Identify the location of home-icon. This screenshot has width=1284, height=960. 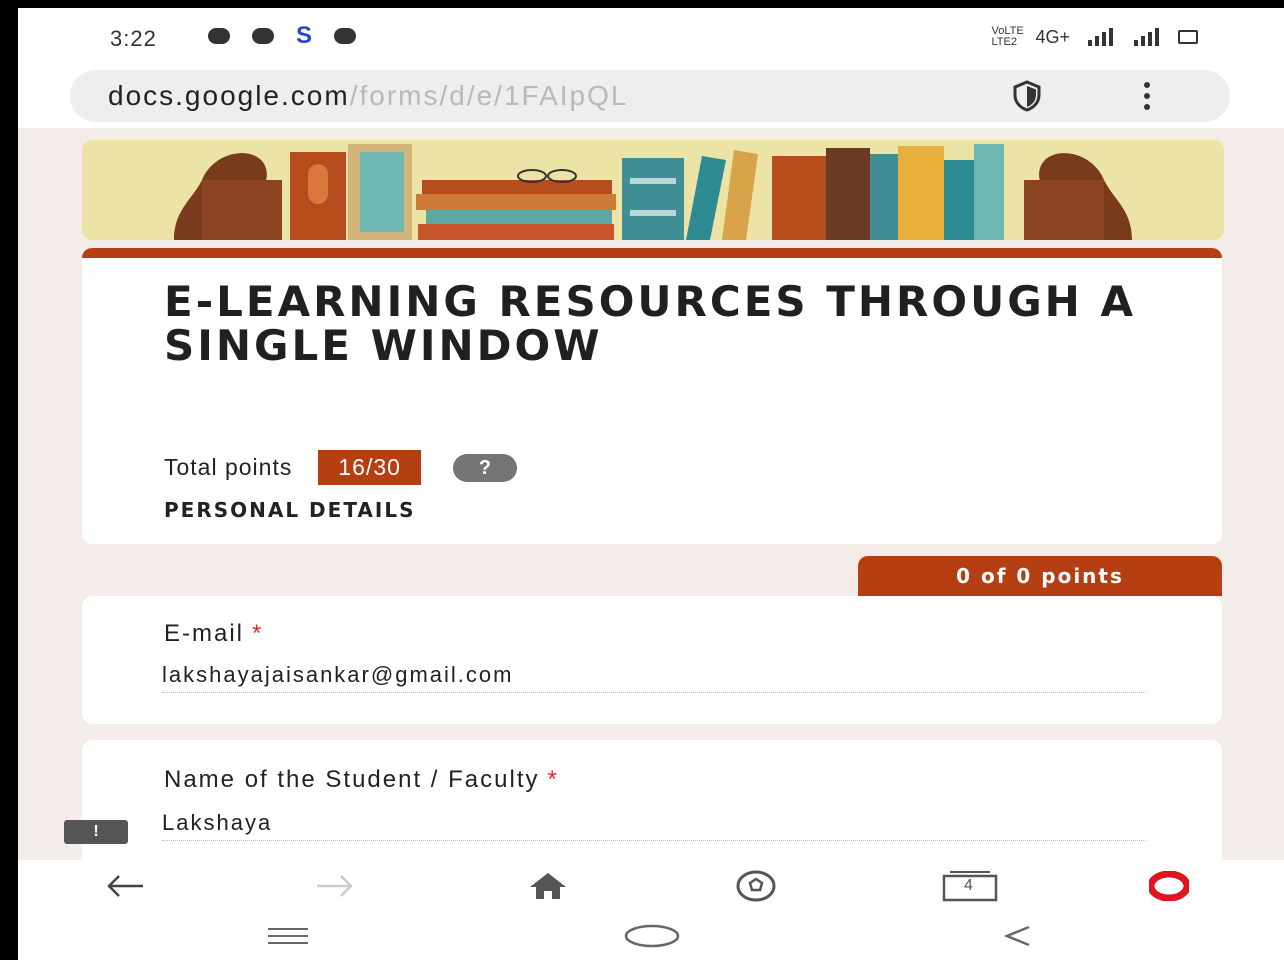
(548, 886).